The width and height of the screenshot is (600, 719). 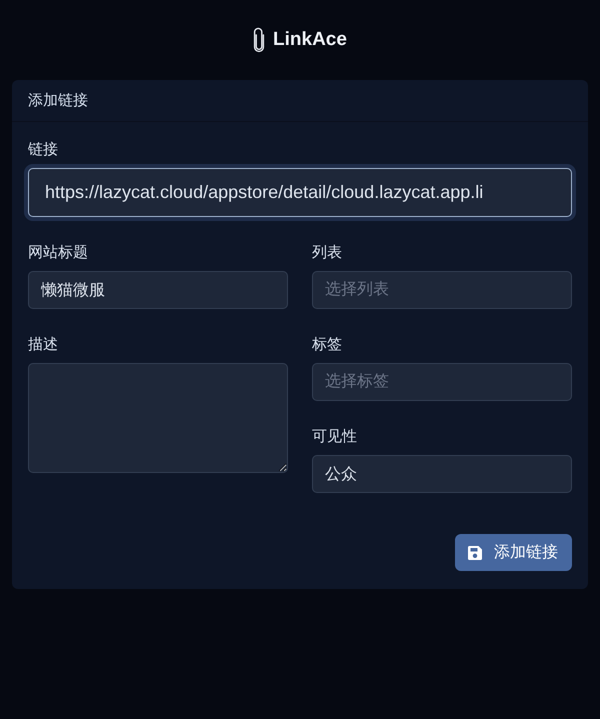 What do you see at coordinates (259, 40) in the screenshot?
I see `paperclip-icon` at bounding box center [259, 40].